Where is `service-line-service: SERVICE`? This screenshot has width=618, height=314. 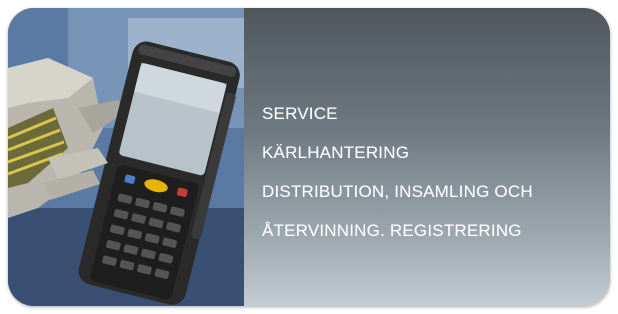 service-line-service: SERVICE is located at coordinates (300, 113).